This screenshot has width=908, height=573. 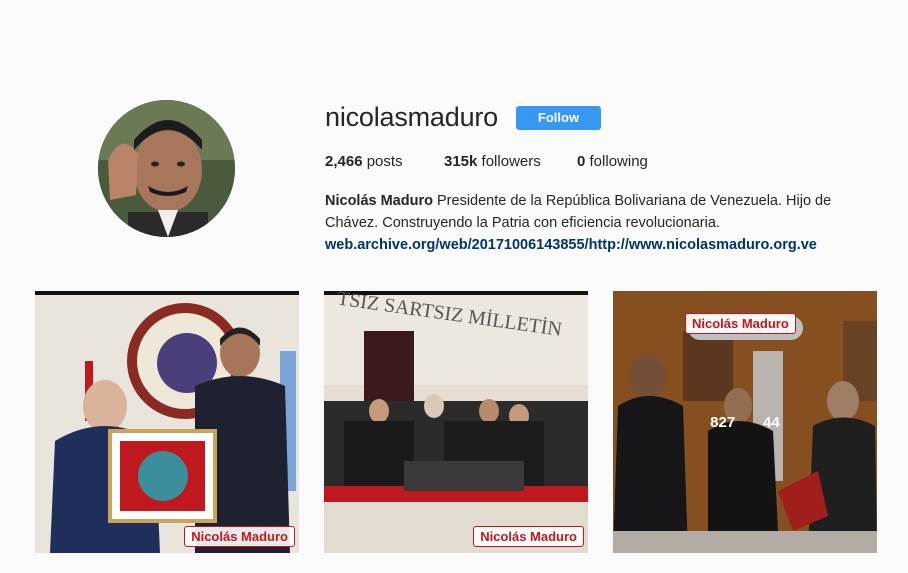 I want to click on posts-label: posts, so click(x=384, y=161).